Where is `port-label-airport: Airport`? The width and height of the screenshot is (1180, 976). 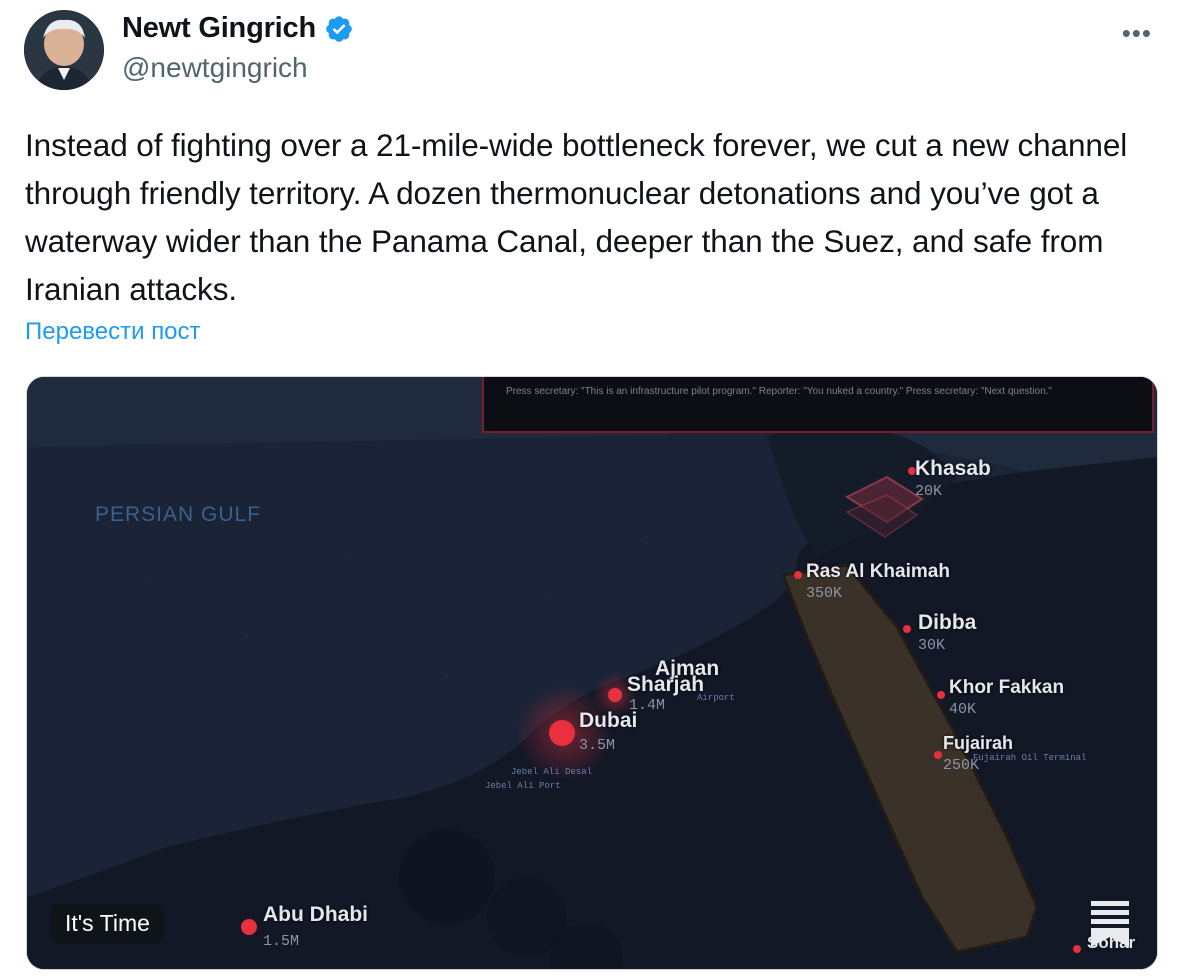
port-label-airport: Airport is located at coordinates (716, 698).